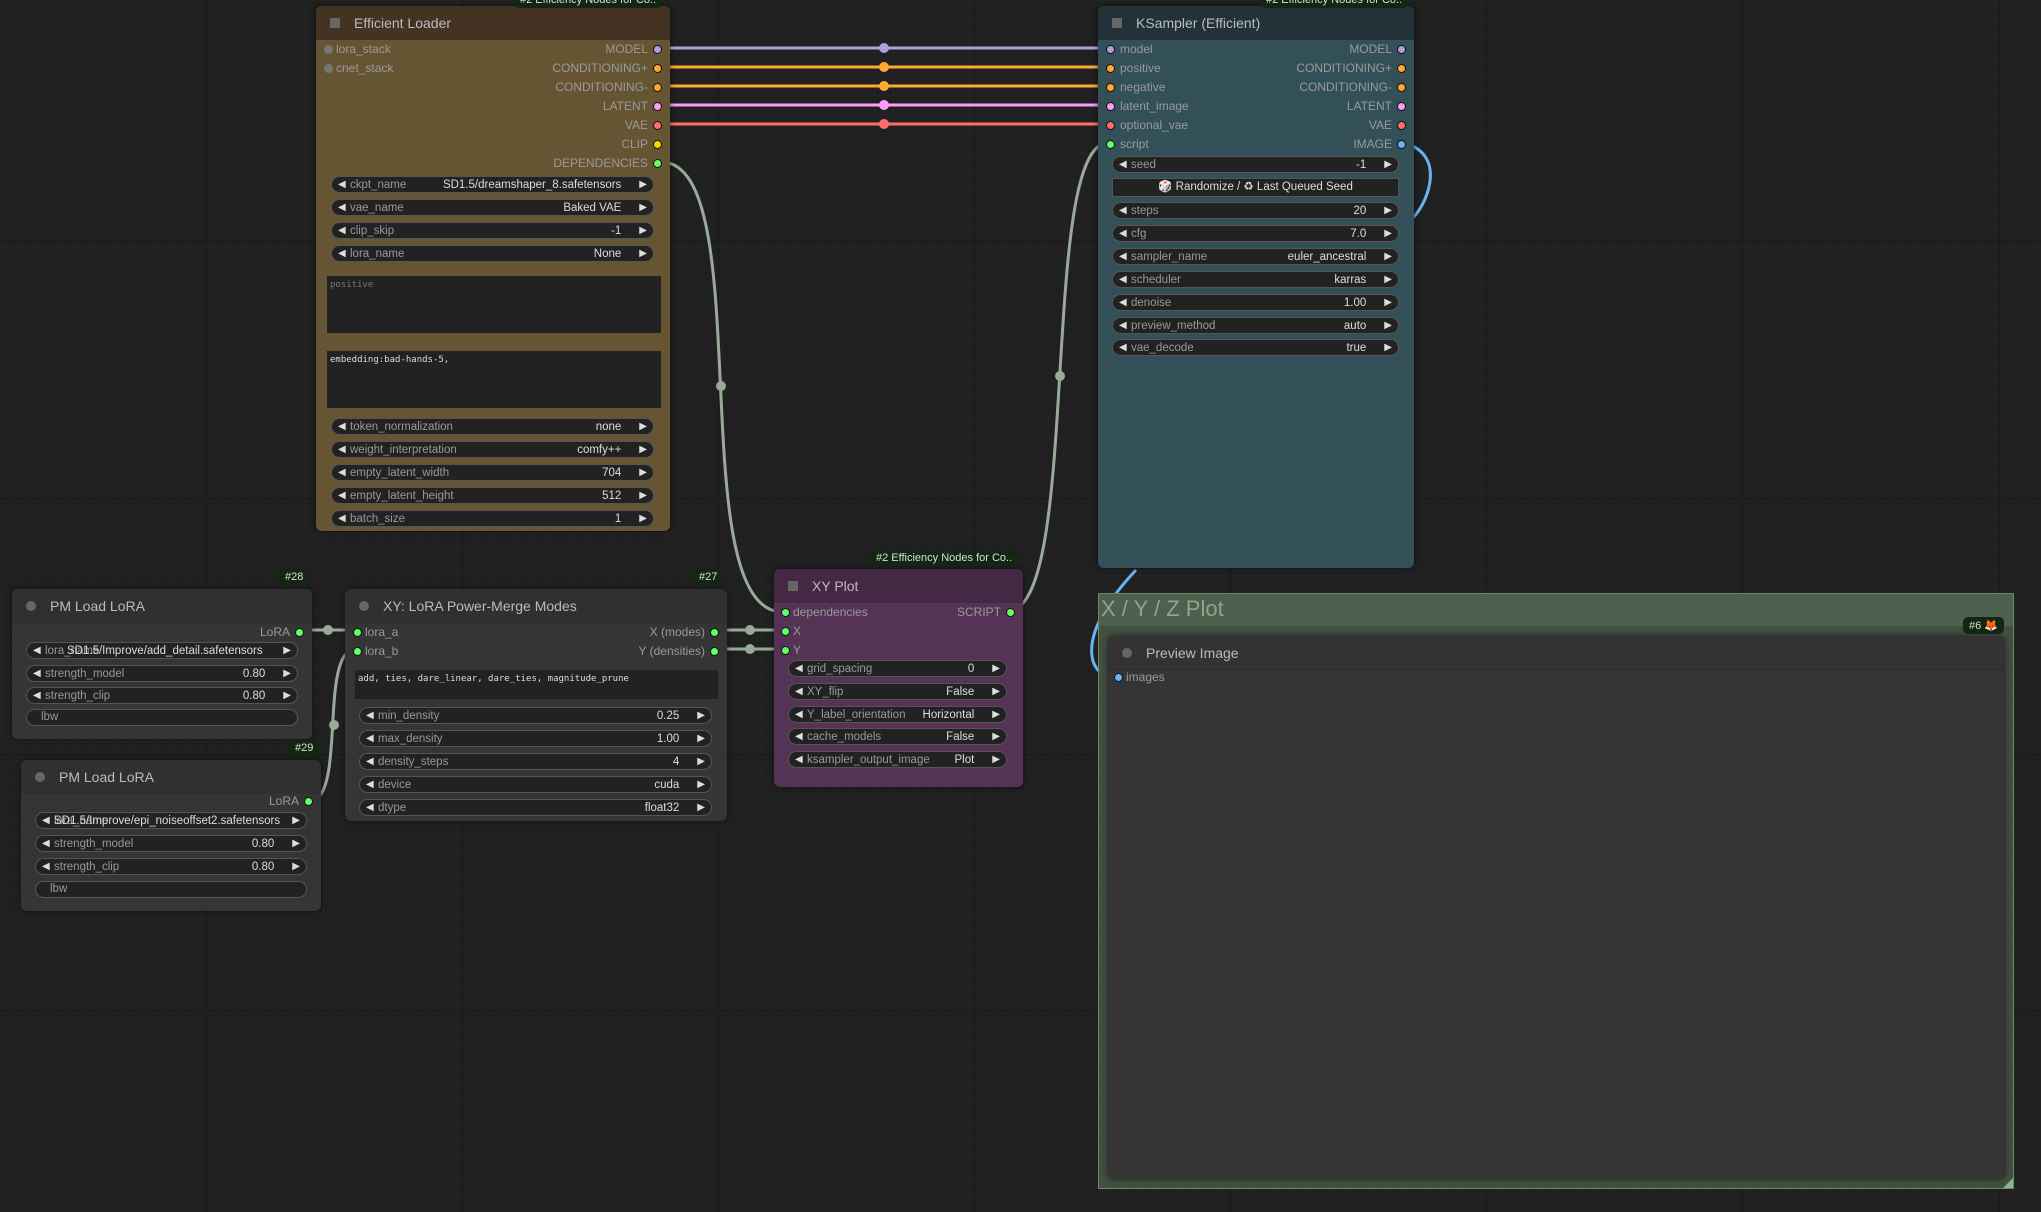 The image size is (2041, 1212). What do you see at coordinates (1139, 677) in the screenshot?
I see `input-images: images` at bounding box center [1139, 677].